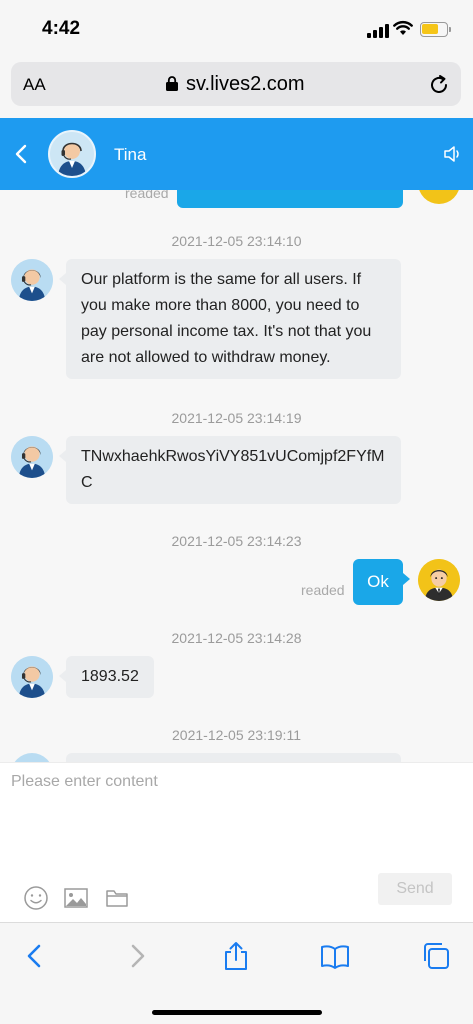 The height and width of the screenshot is (1024, 473). I want to click on reload-icon, so click(439, 85).